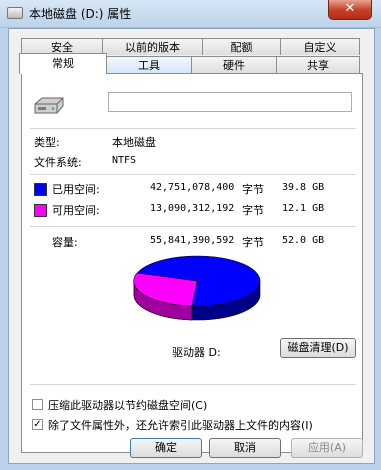 The image size is (381, 470). What do you see at coordinates (80, 14) in the screenshot?
I see `window-title: 本地磁盘 (D:) 属性` at bounding box center [80, 14].